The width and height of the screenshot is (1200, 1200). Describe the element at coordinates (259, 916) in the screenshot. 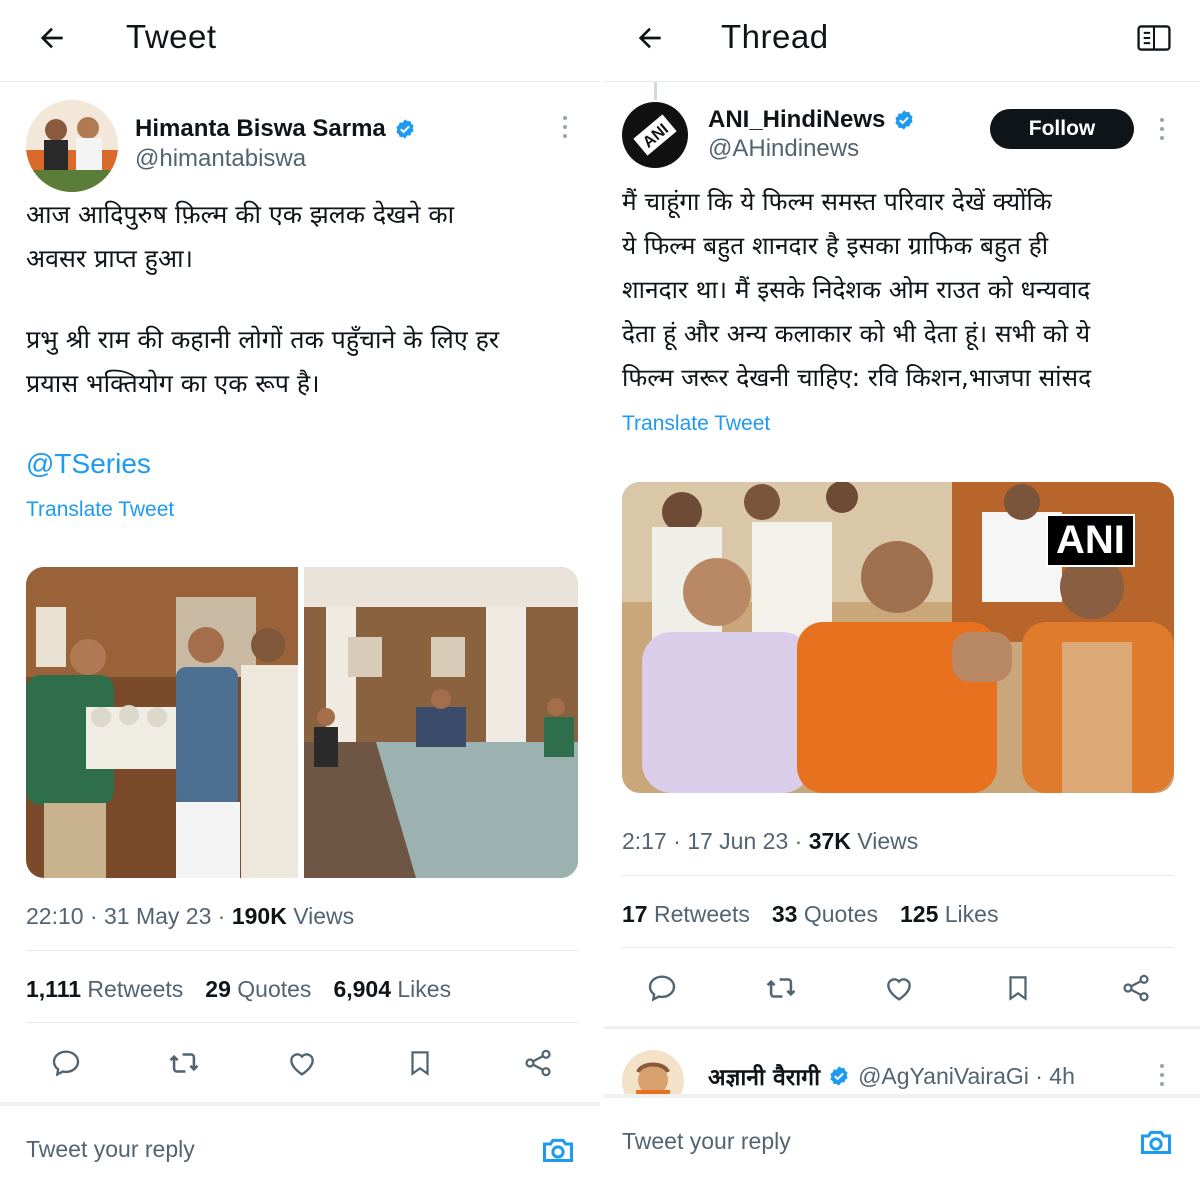

I see `views-count: 190K` at that location.